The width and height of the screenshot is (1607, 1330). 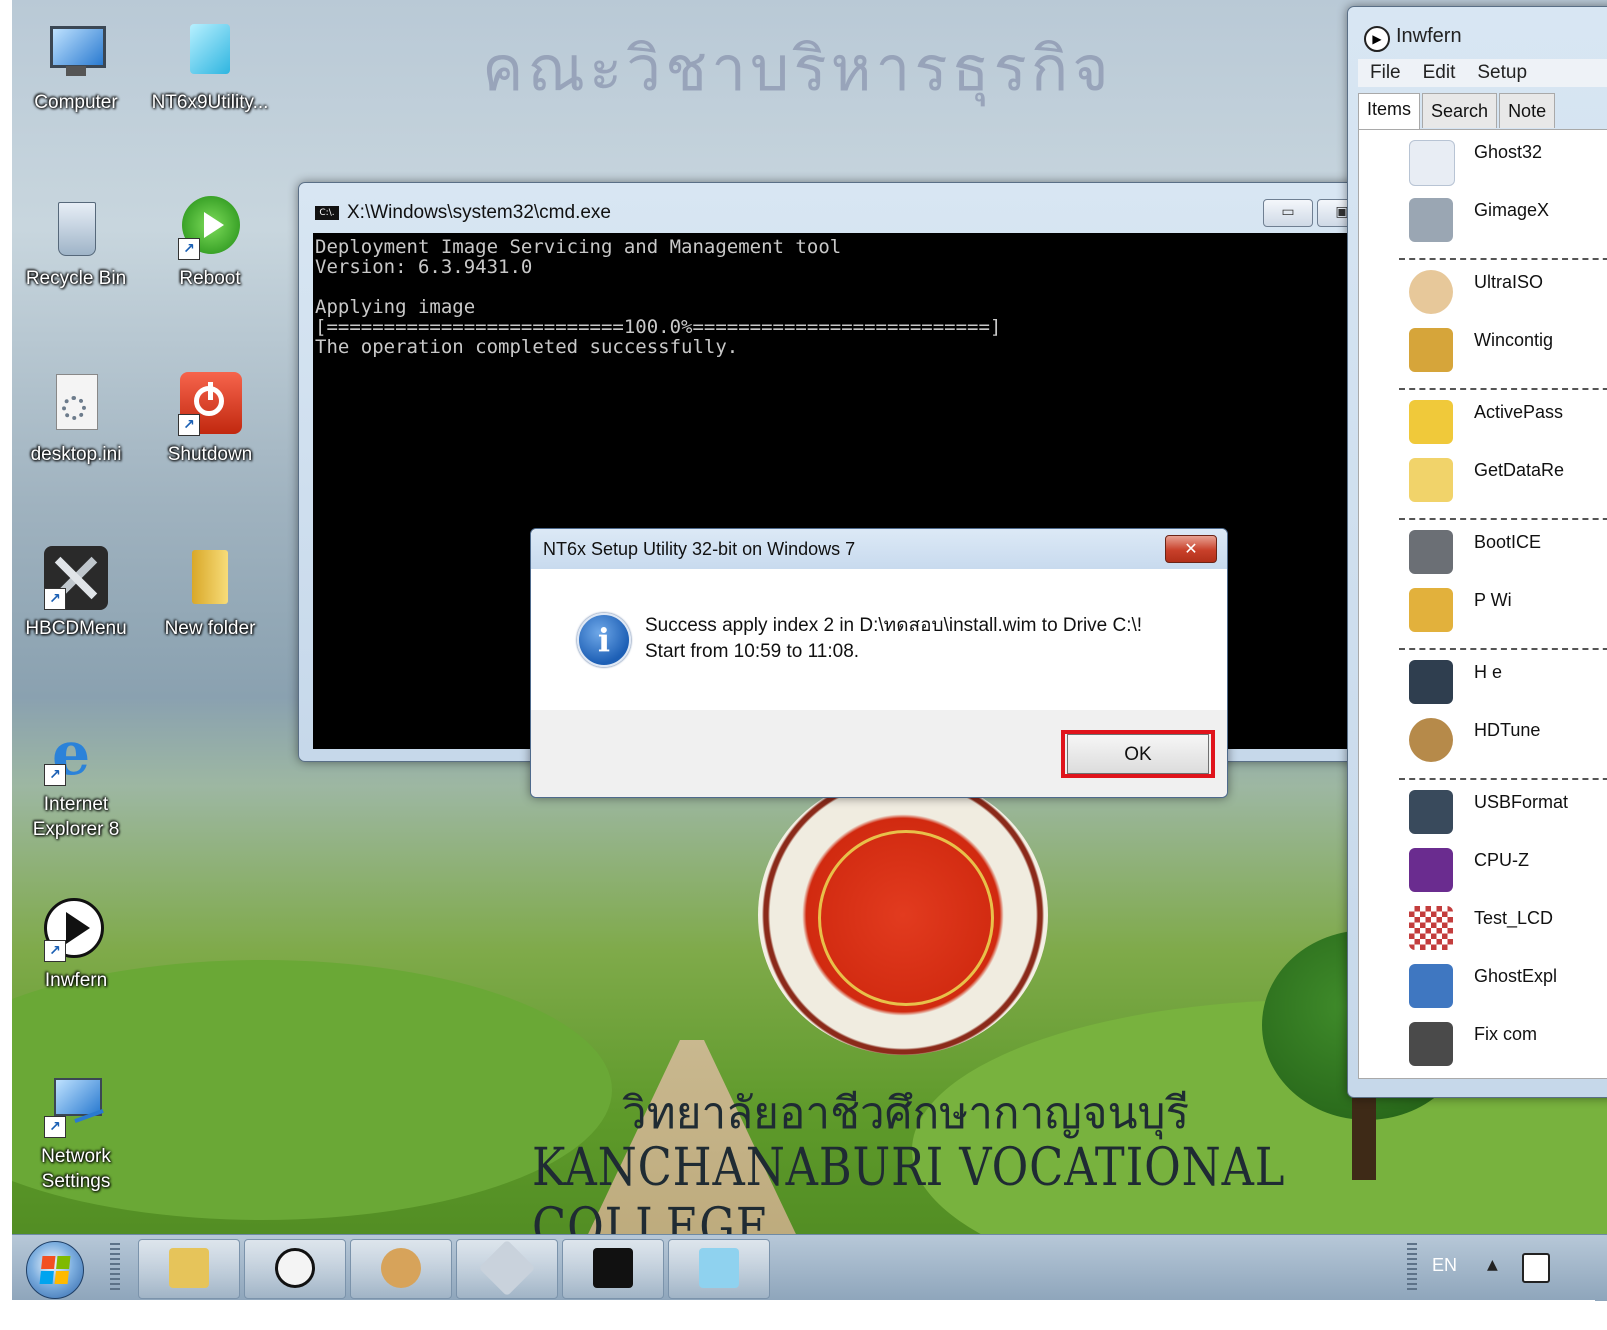 I want to click on gear-icon, so click(x=1431, y=1044).